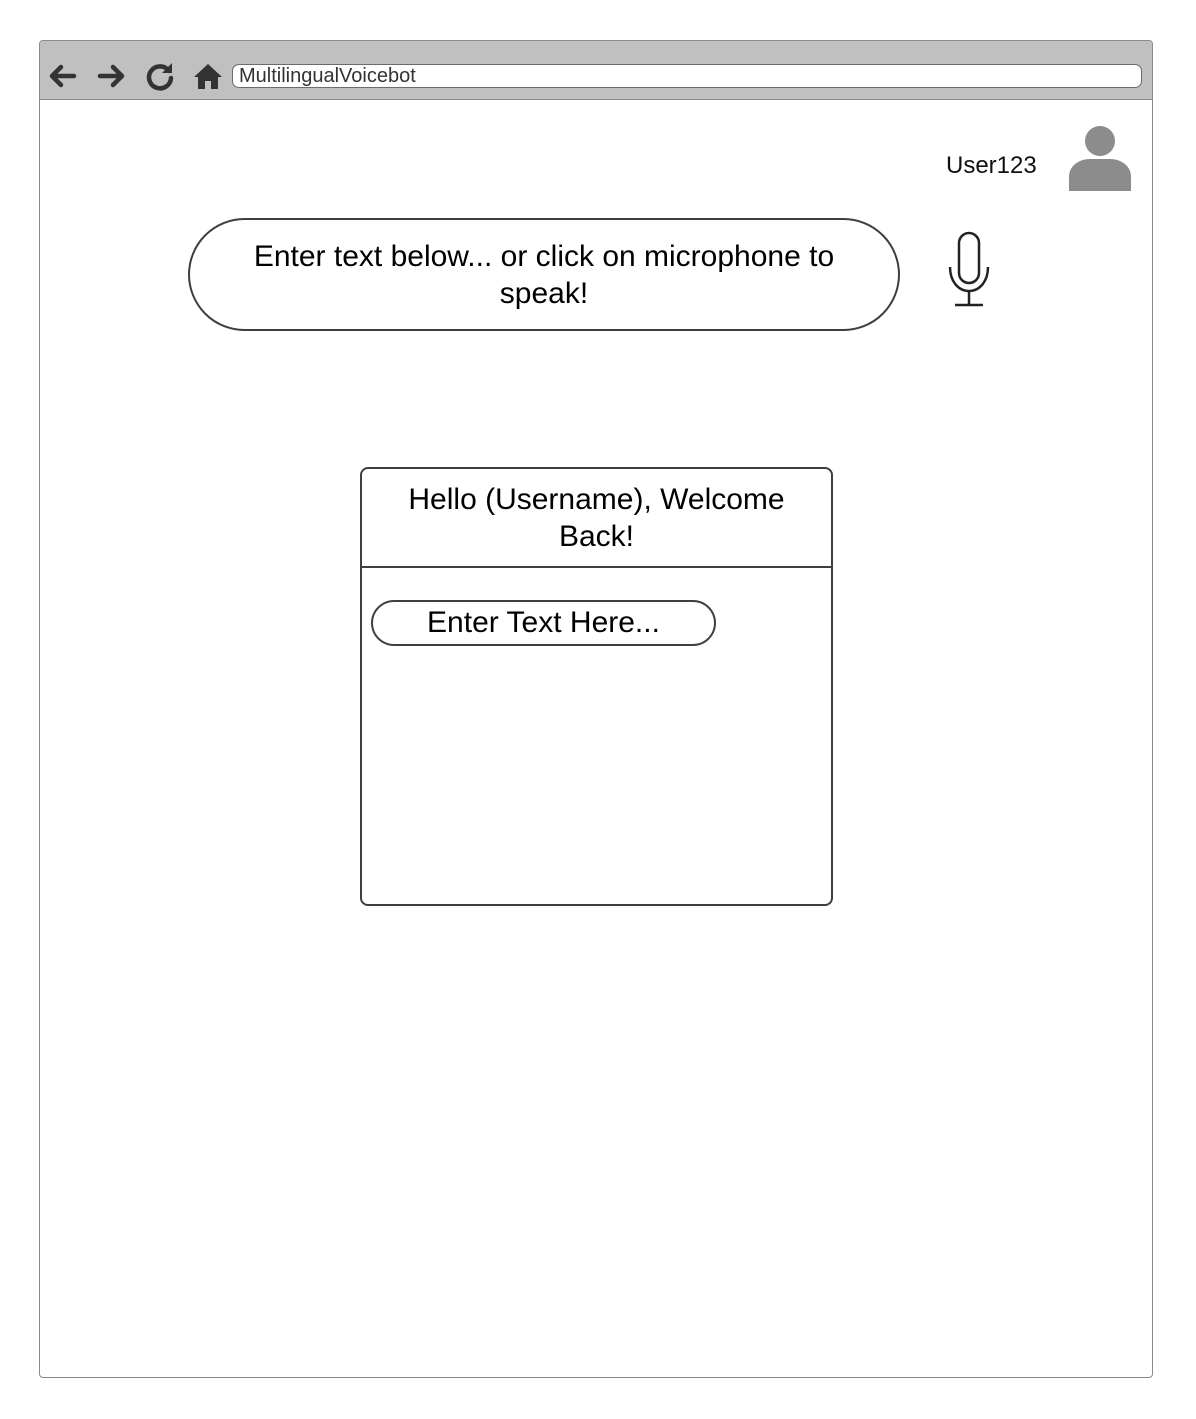  Describe the element at coordinates (969, 270) in the screenshot. I see `microphone-icon` at that location.